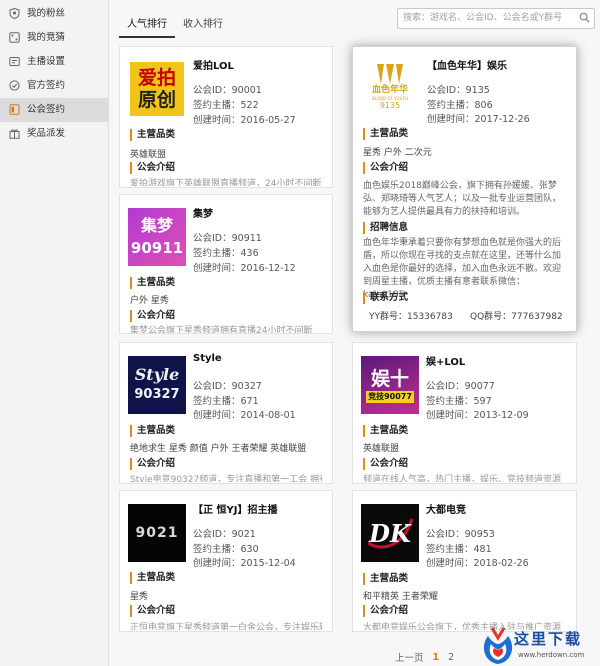  I want to click on guild-logo: DK, so click(390, 533).